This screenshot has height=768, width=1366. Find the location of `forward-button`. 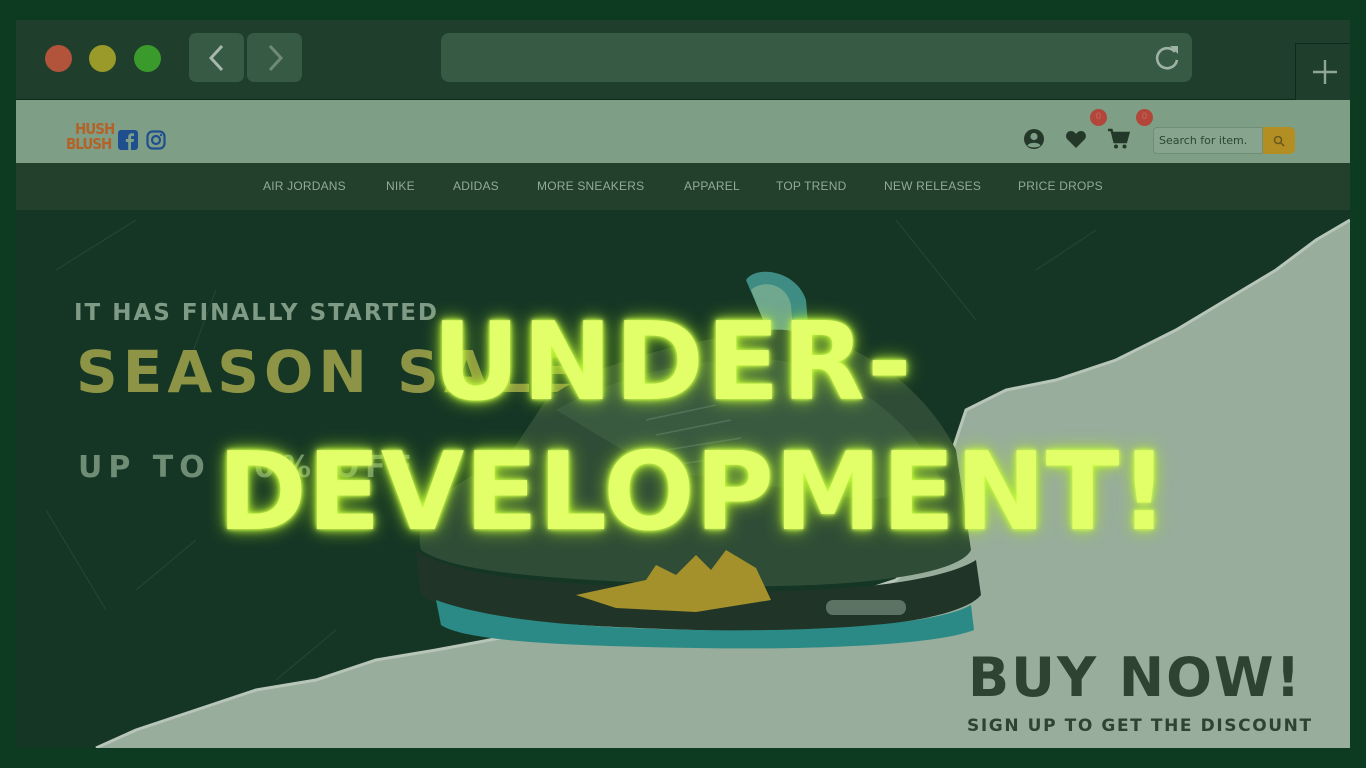

forward-button is located at coordinates (274, 57).